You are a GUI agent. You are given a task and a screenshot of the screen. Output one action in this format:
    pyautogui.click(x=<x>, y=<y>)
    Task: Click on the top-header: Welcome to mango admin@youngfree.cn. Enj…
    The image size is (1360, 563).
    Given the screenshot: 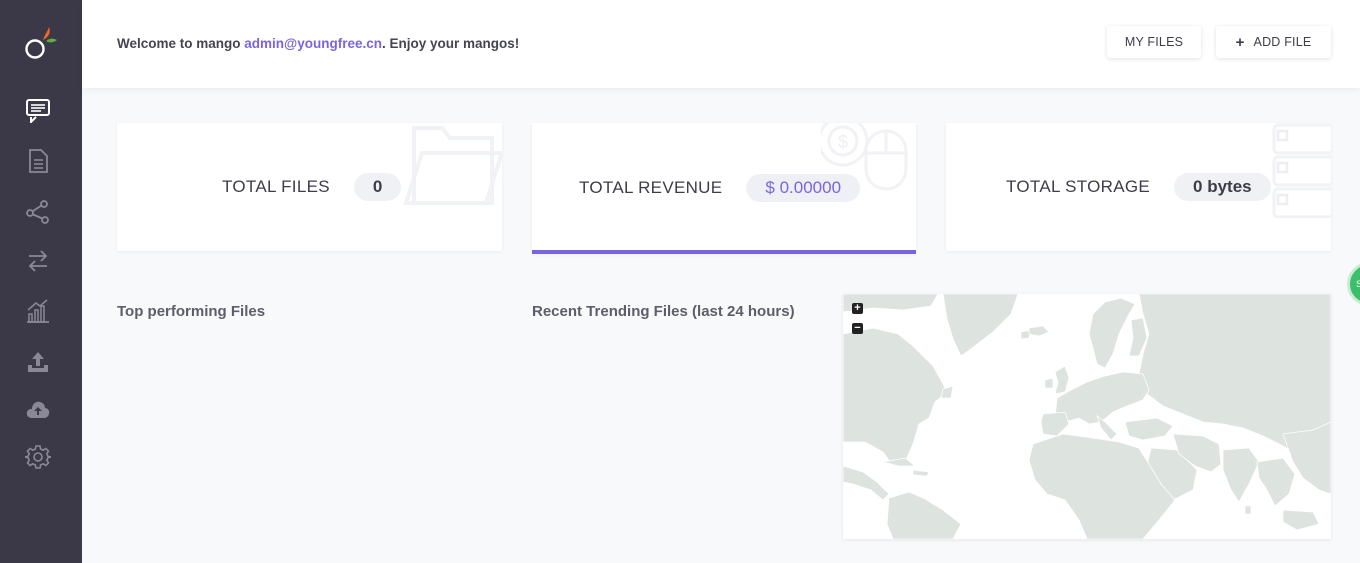 What is the action you would take?
    pyautogui.click(x=721, y=44)
    